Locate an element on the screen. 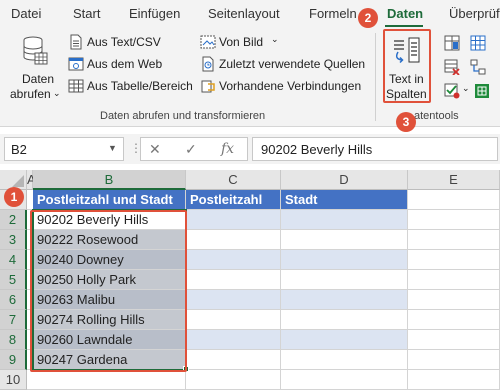  cell-d7 is located at coordinates (344, 320).